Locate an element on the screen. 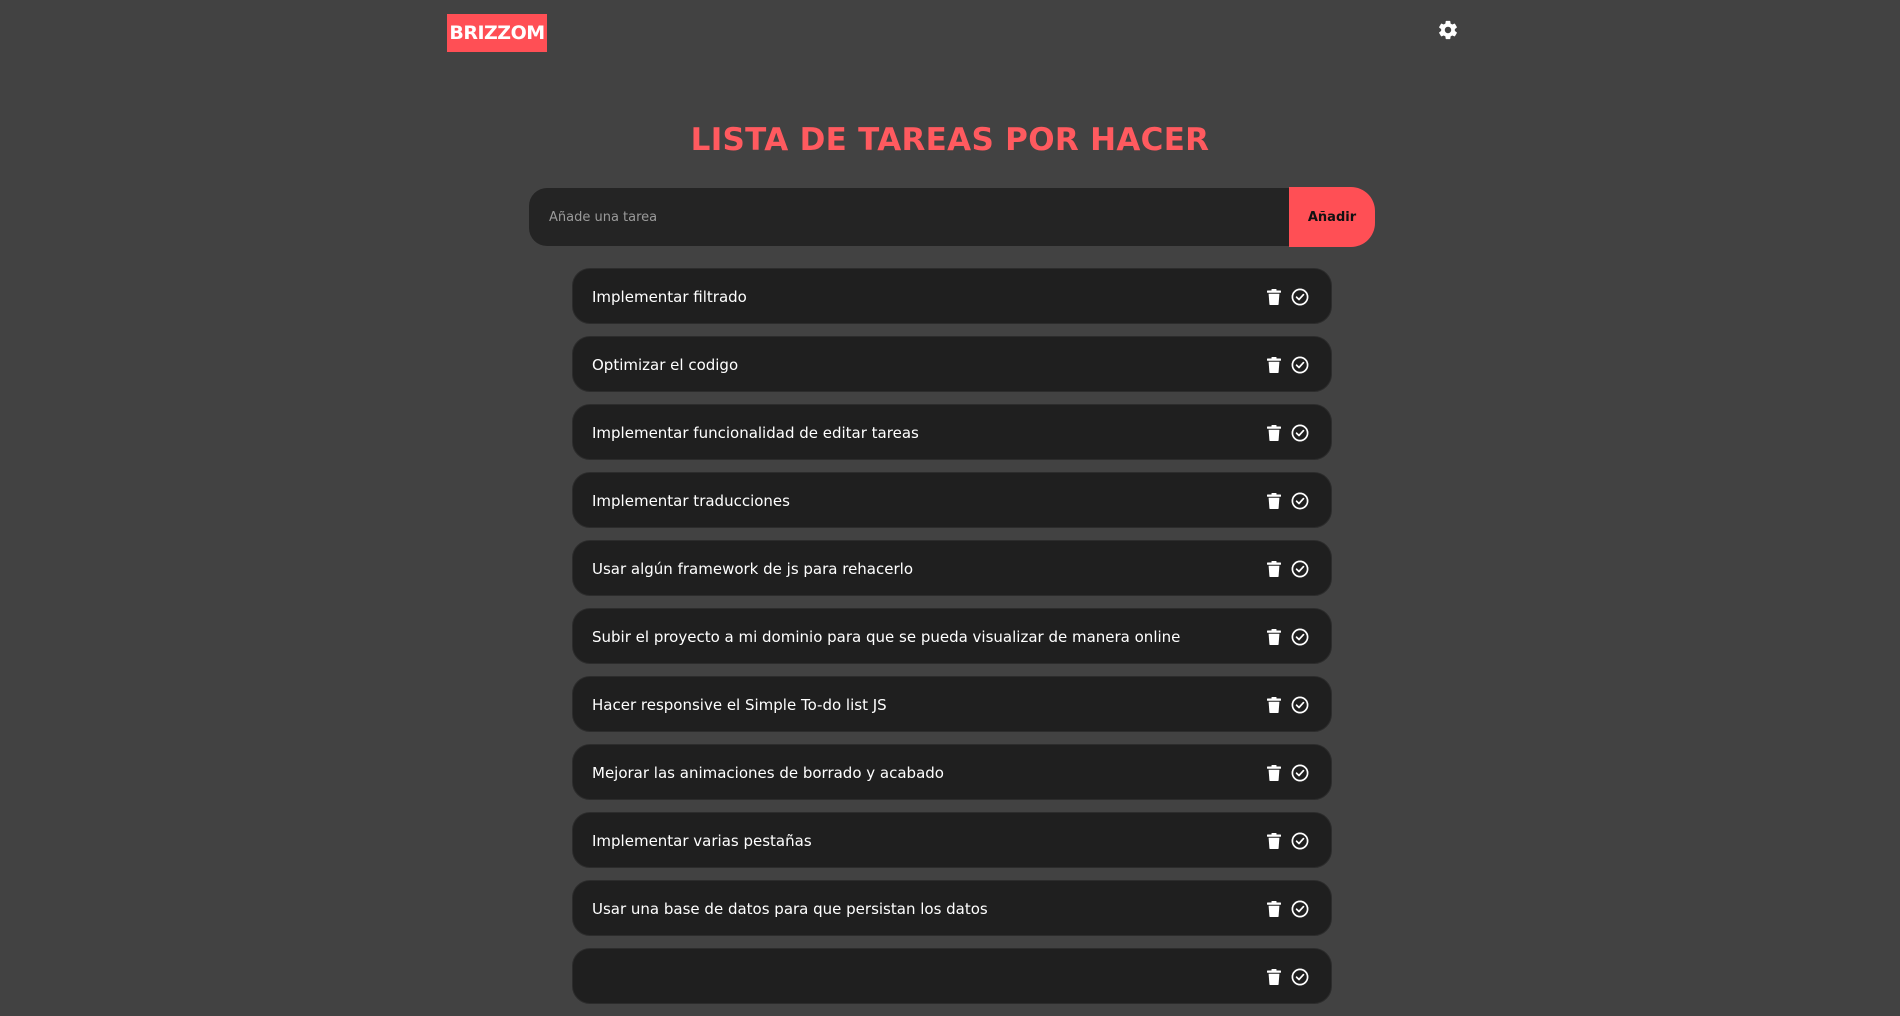 This screenshot has width=1900, height=1016. task-text: Implementar traducciones is located at coordinates (691, 501).